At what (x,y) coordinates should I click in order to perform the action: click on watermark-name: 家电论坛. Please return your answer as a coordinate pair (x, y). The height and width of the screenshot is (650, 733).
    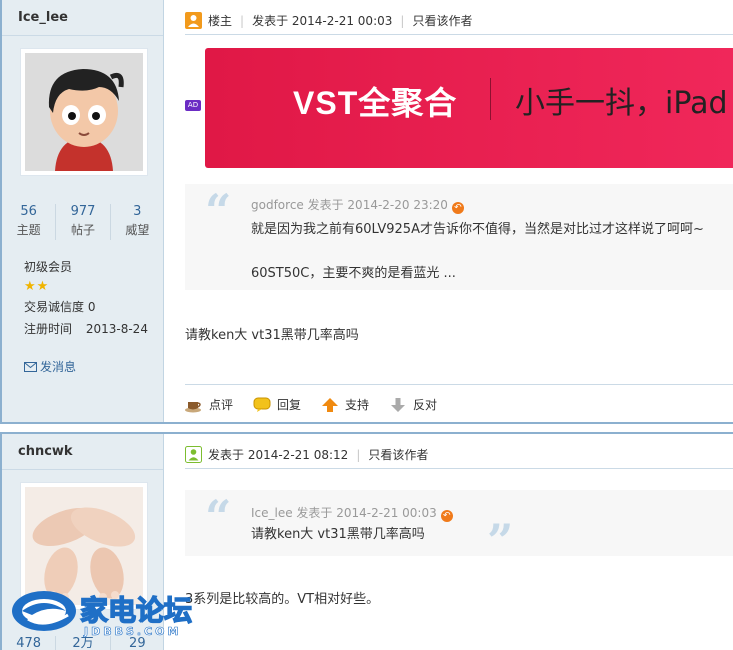
    Looking at the image, I should click on (136, 610).